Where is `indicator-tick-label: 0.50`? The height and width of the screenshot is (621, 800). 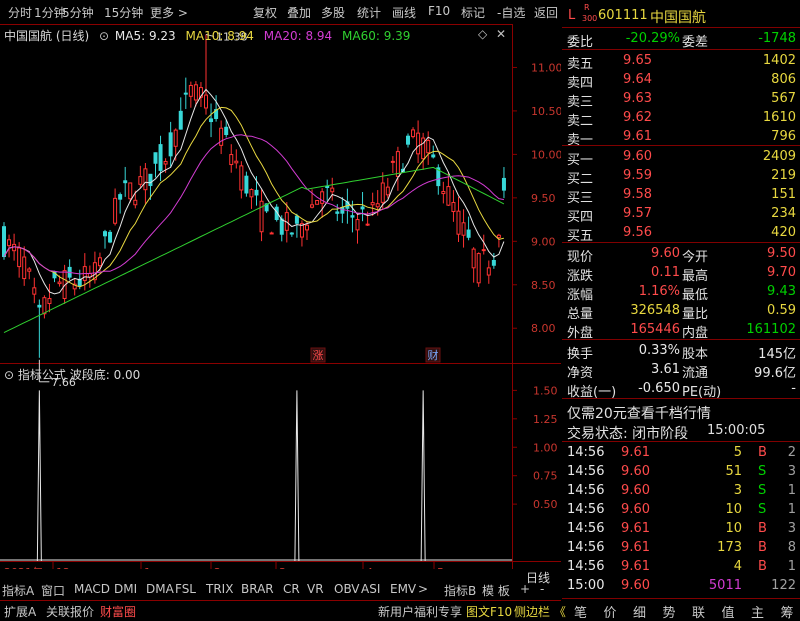
indicator-tick-label: 0.50 is located at coordinates (545, 504).